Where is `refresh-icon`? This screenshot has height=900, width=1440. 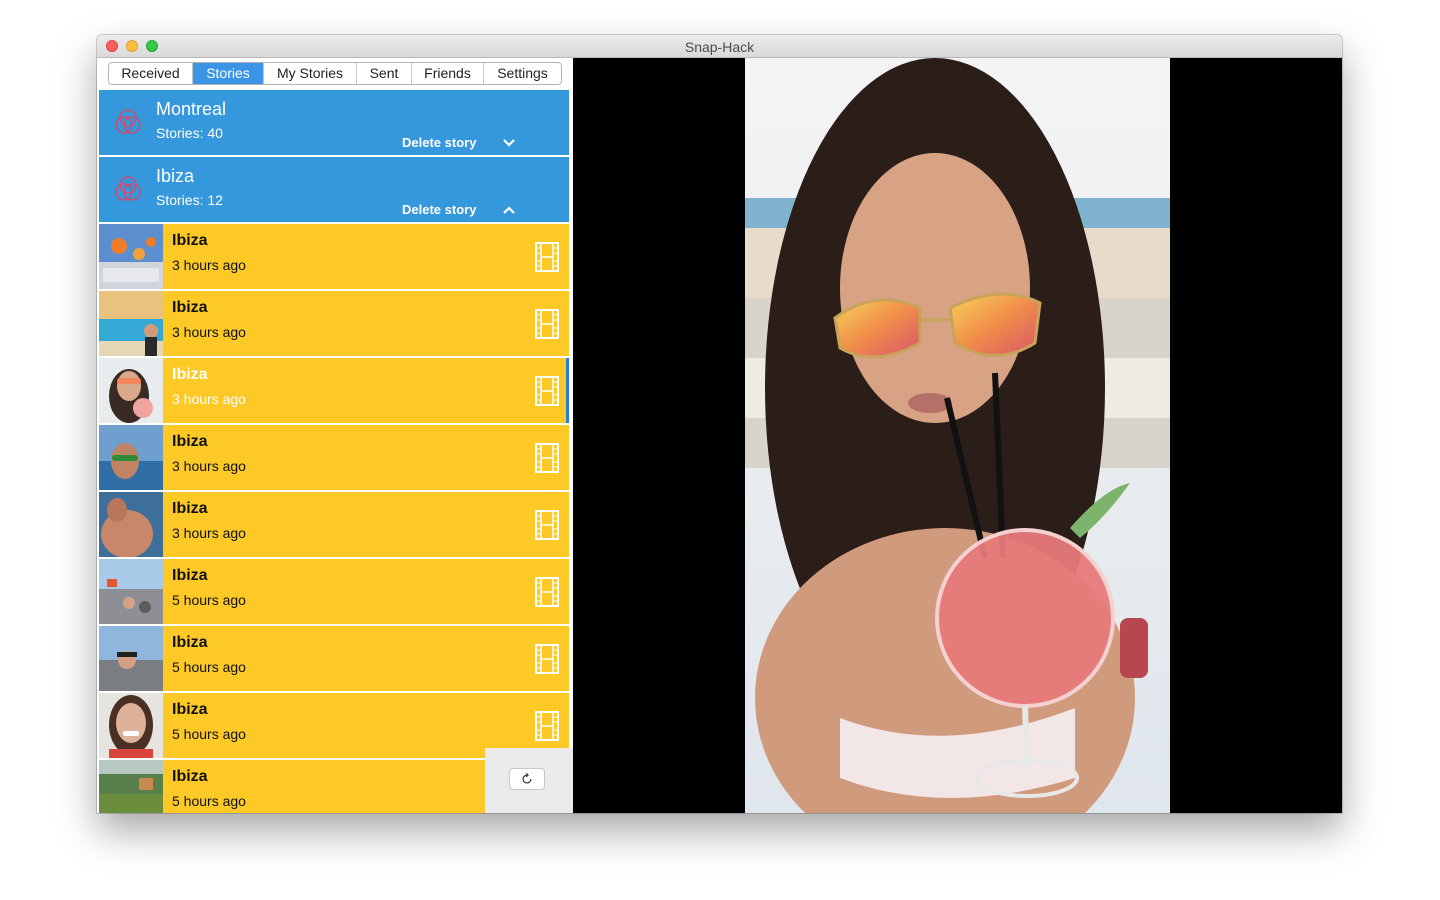
refresh-icon is located at coordinates (527, 778).